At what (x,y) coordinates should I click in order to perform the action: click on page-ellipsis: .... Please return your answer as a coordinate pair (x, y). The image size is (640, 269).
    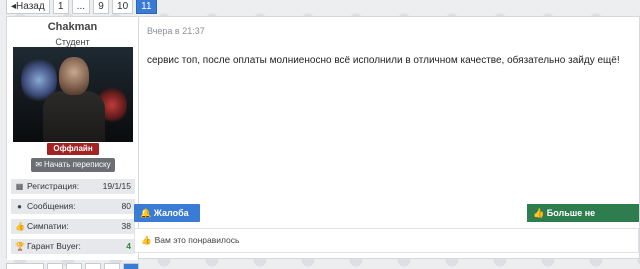
    Looking at the image, I should click on (81, 7).